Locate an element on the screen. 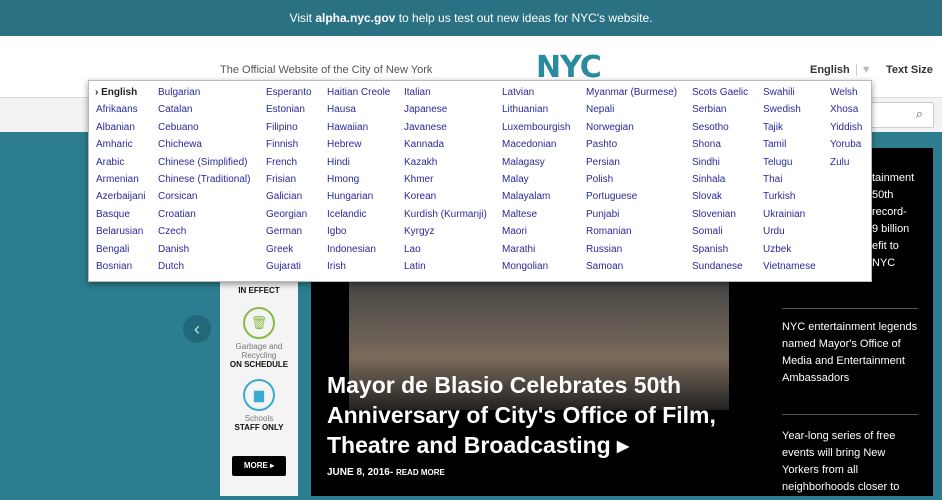 The width and height of the screenshot is (942, 500). language-option: Esperanto is located at coordinates (289, 92).